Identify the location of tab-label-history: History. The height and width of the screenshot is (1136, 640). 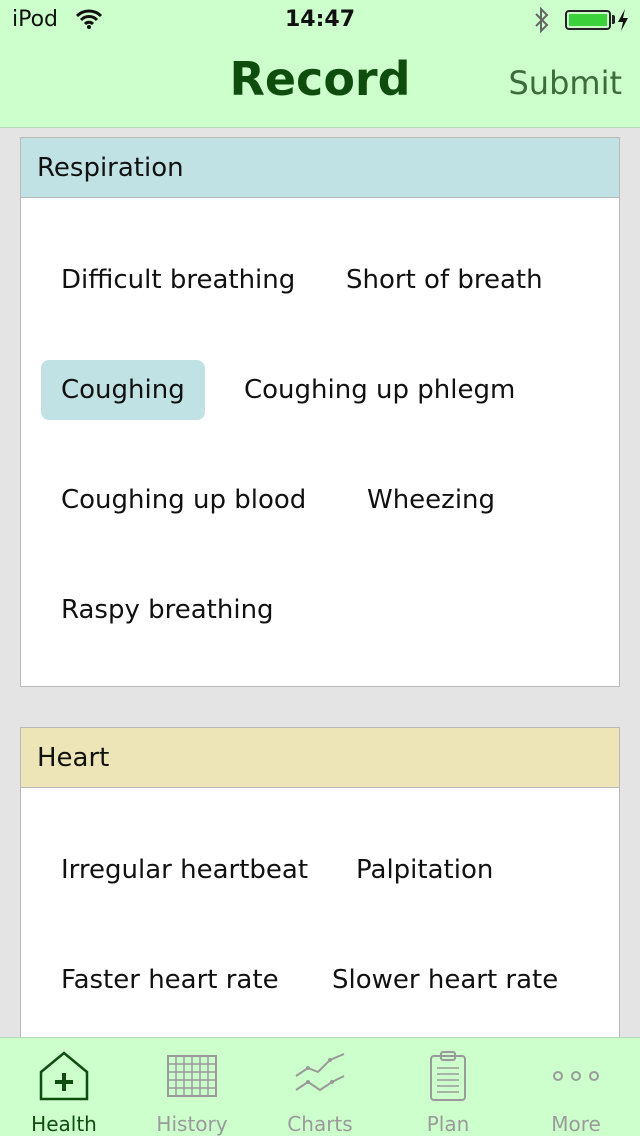
(192, 1124).